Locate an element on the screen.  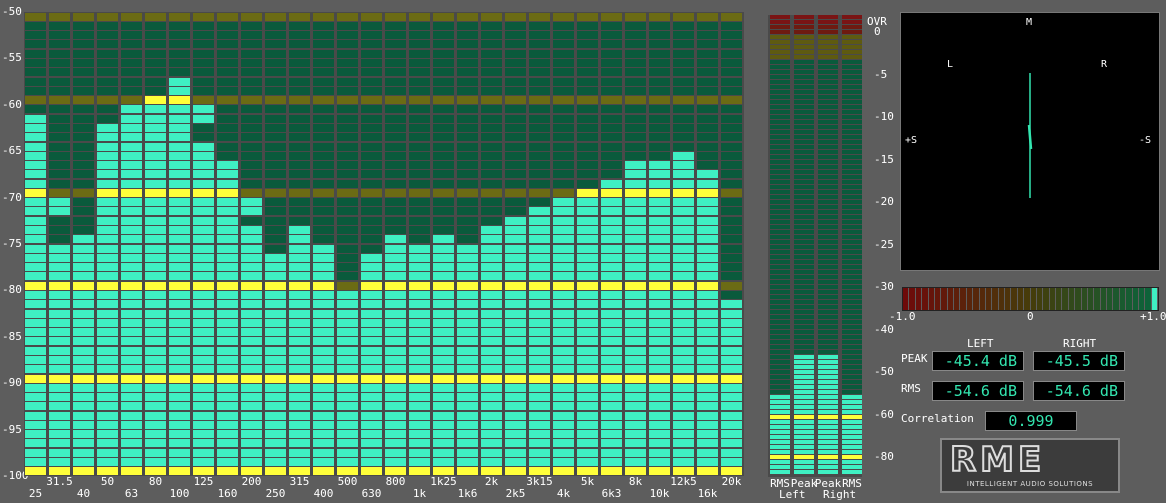
correlation-segment is located at coordinates (1090, 299).